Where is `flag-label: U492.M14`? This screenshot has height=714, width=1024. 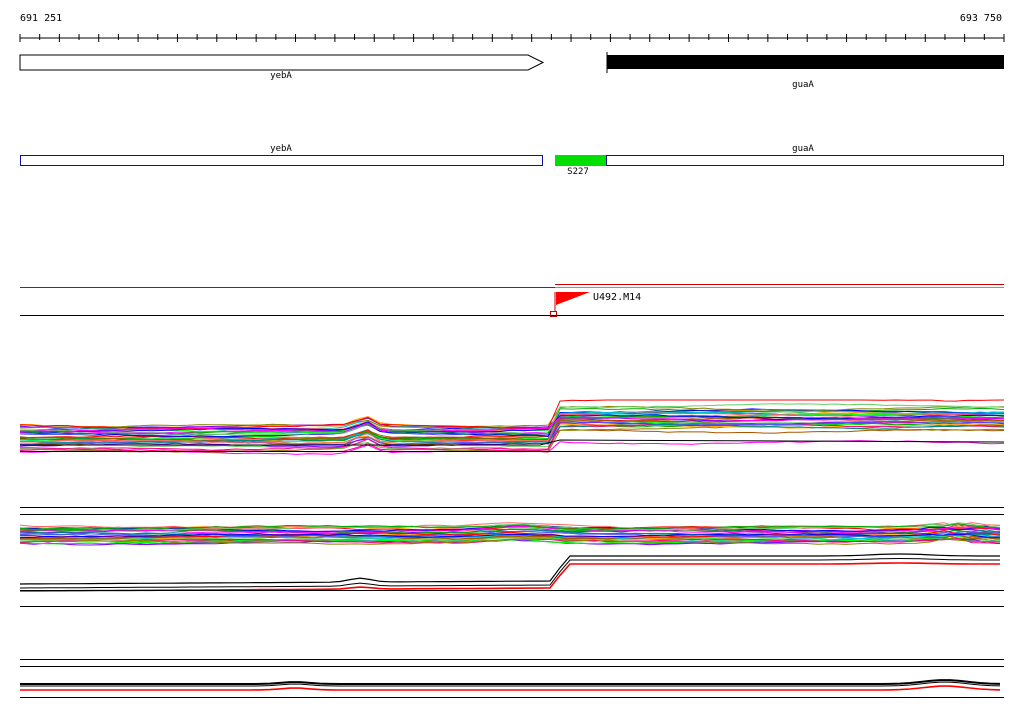
flag-label: U492.M14 is located at coordinates (617, 297).